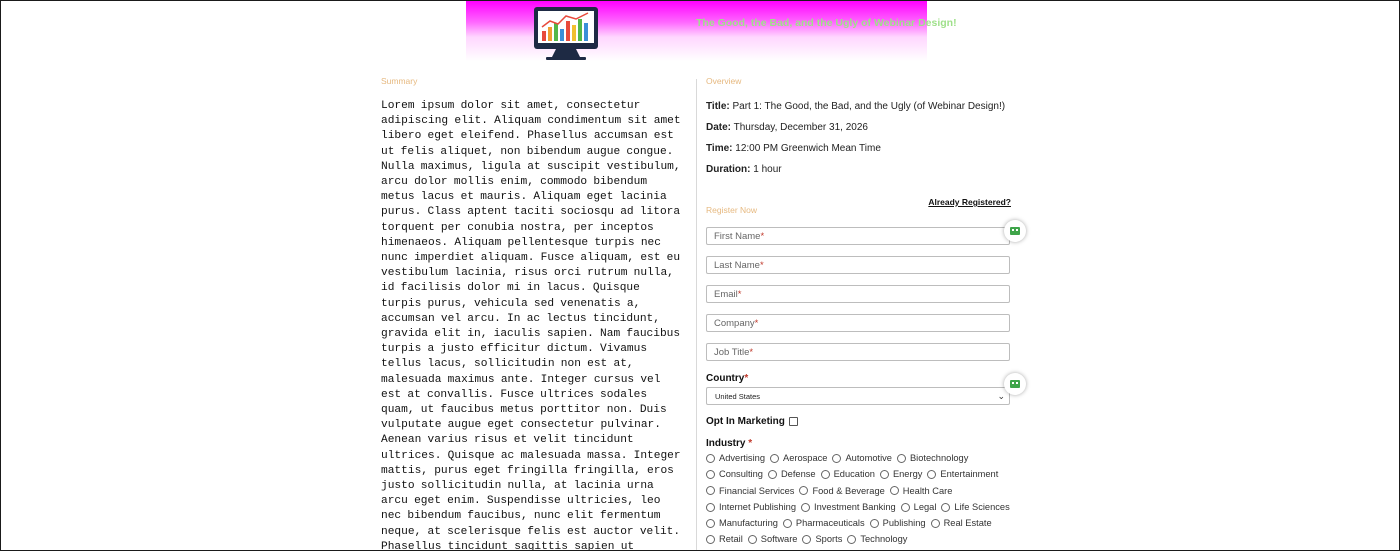 Image resolution: width=1400 pixels, height=551 pixels. I want to click on duration-label: Duration:, so click(728, 169).